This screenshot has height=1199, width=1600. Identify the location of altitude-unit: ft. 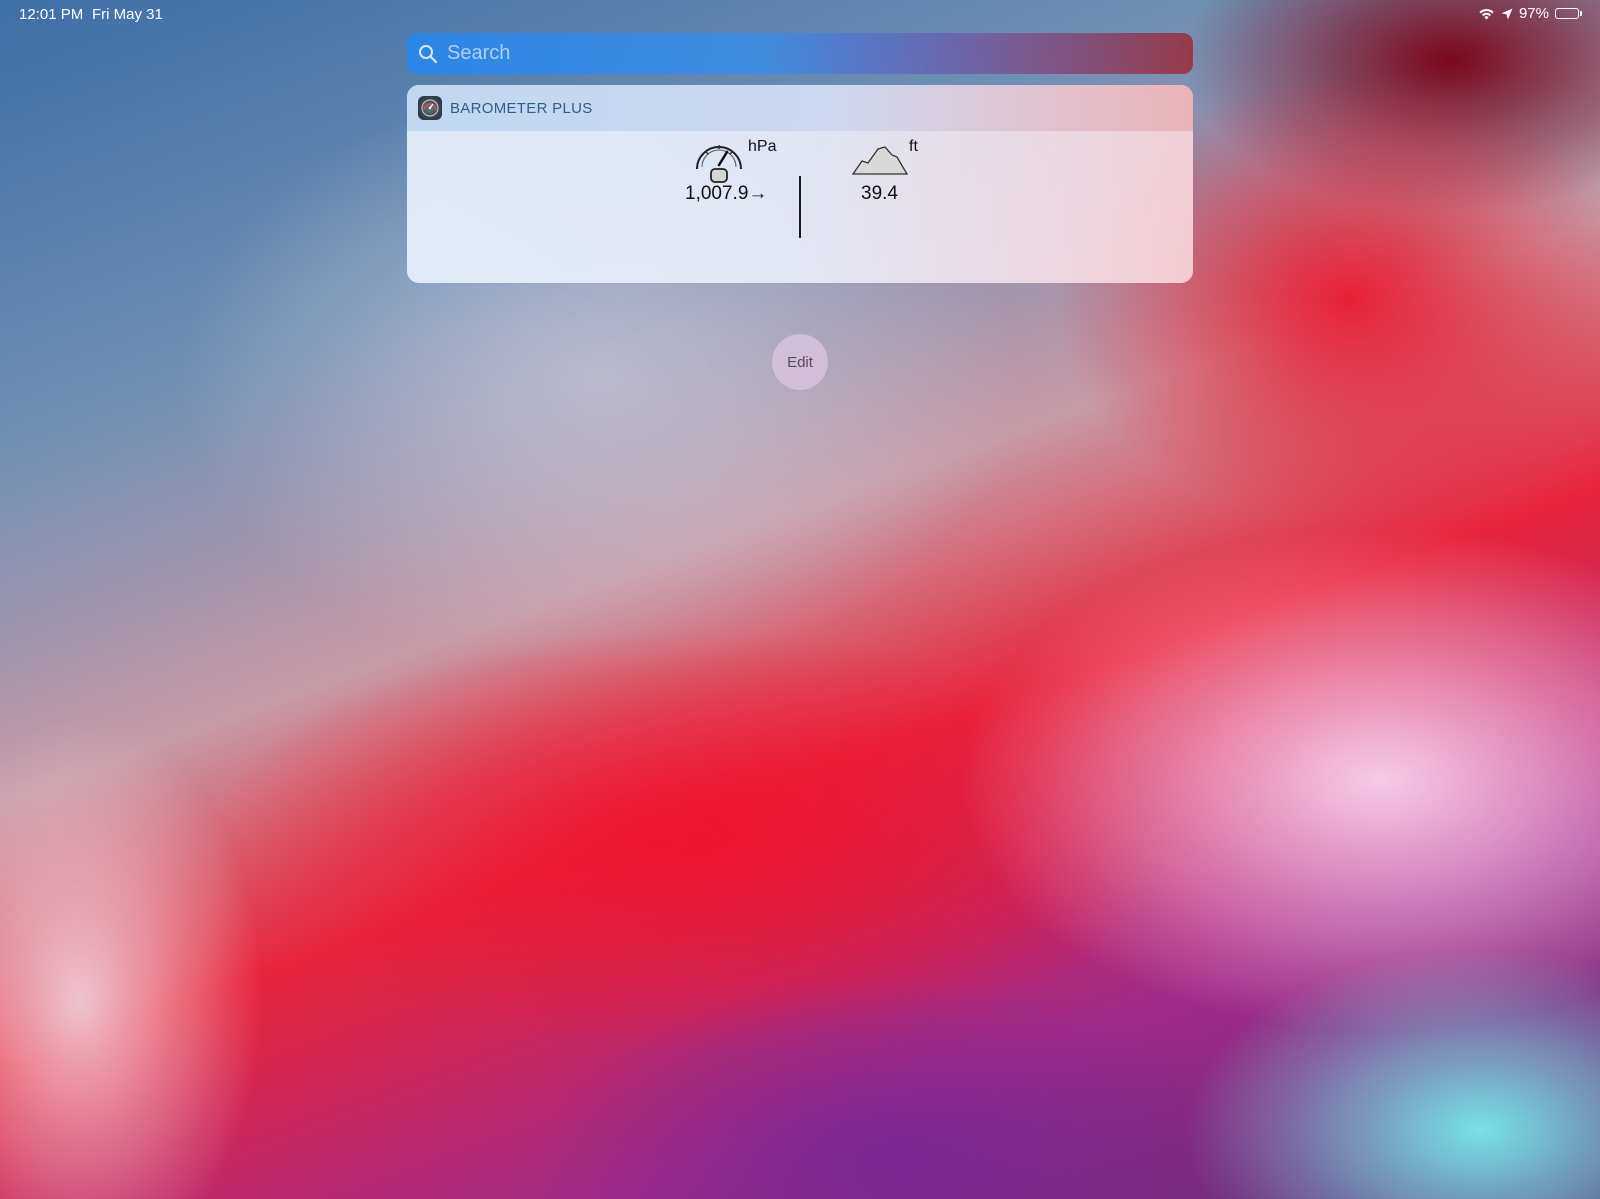
(913, 146).